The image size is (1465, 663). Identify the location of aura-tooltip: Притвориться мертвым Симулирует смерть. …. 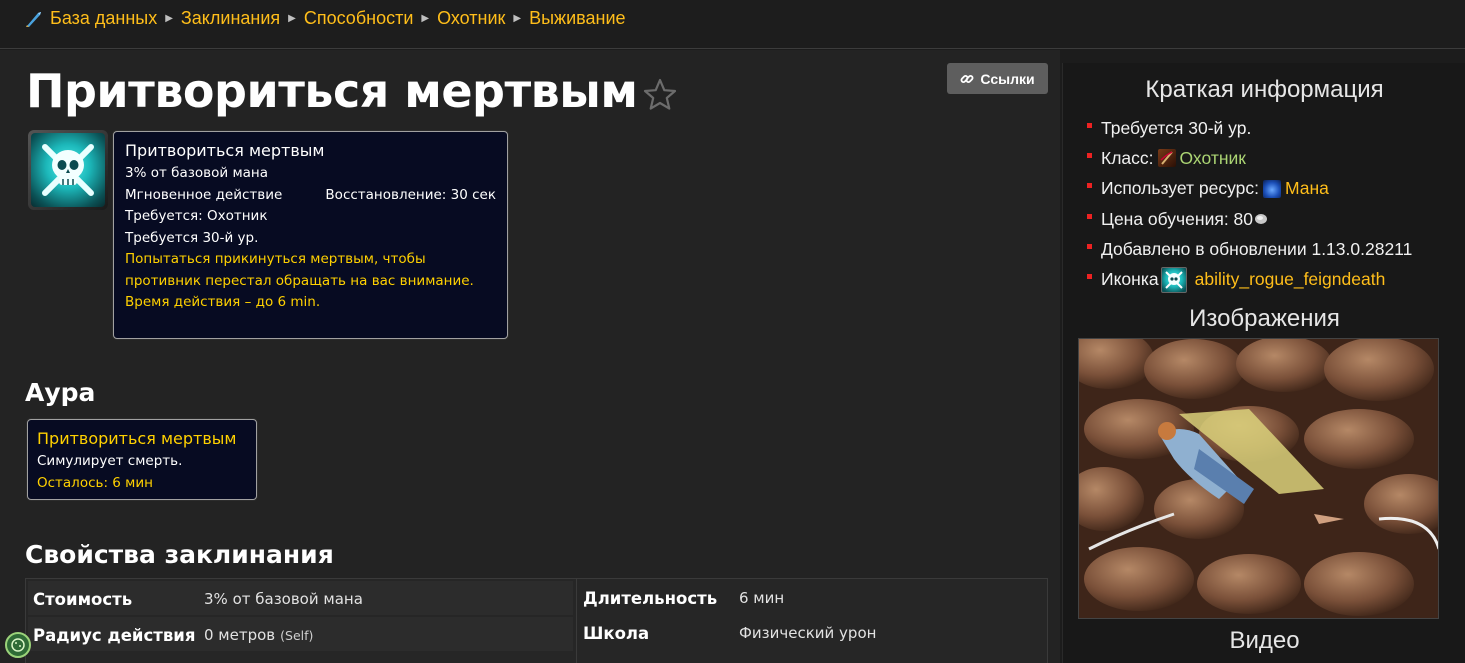
(142, 459).